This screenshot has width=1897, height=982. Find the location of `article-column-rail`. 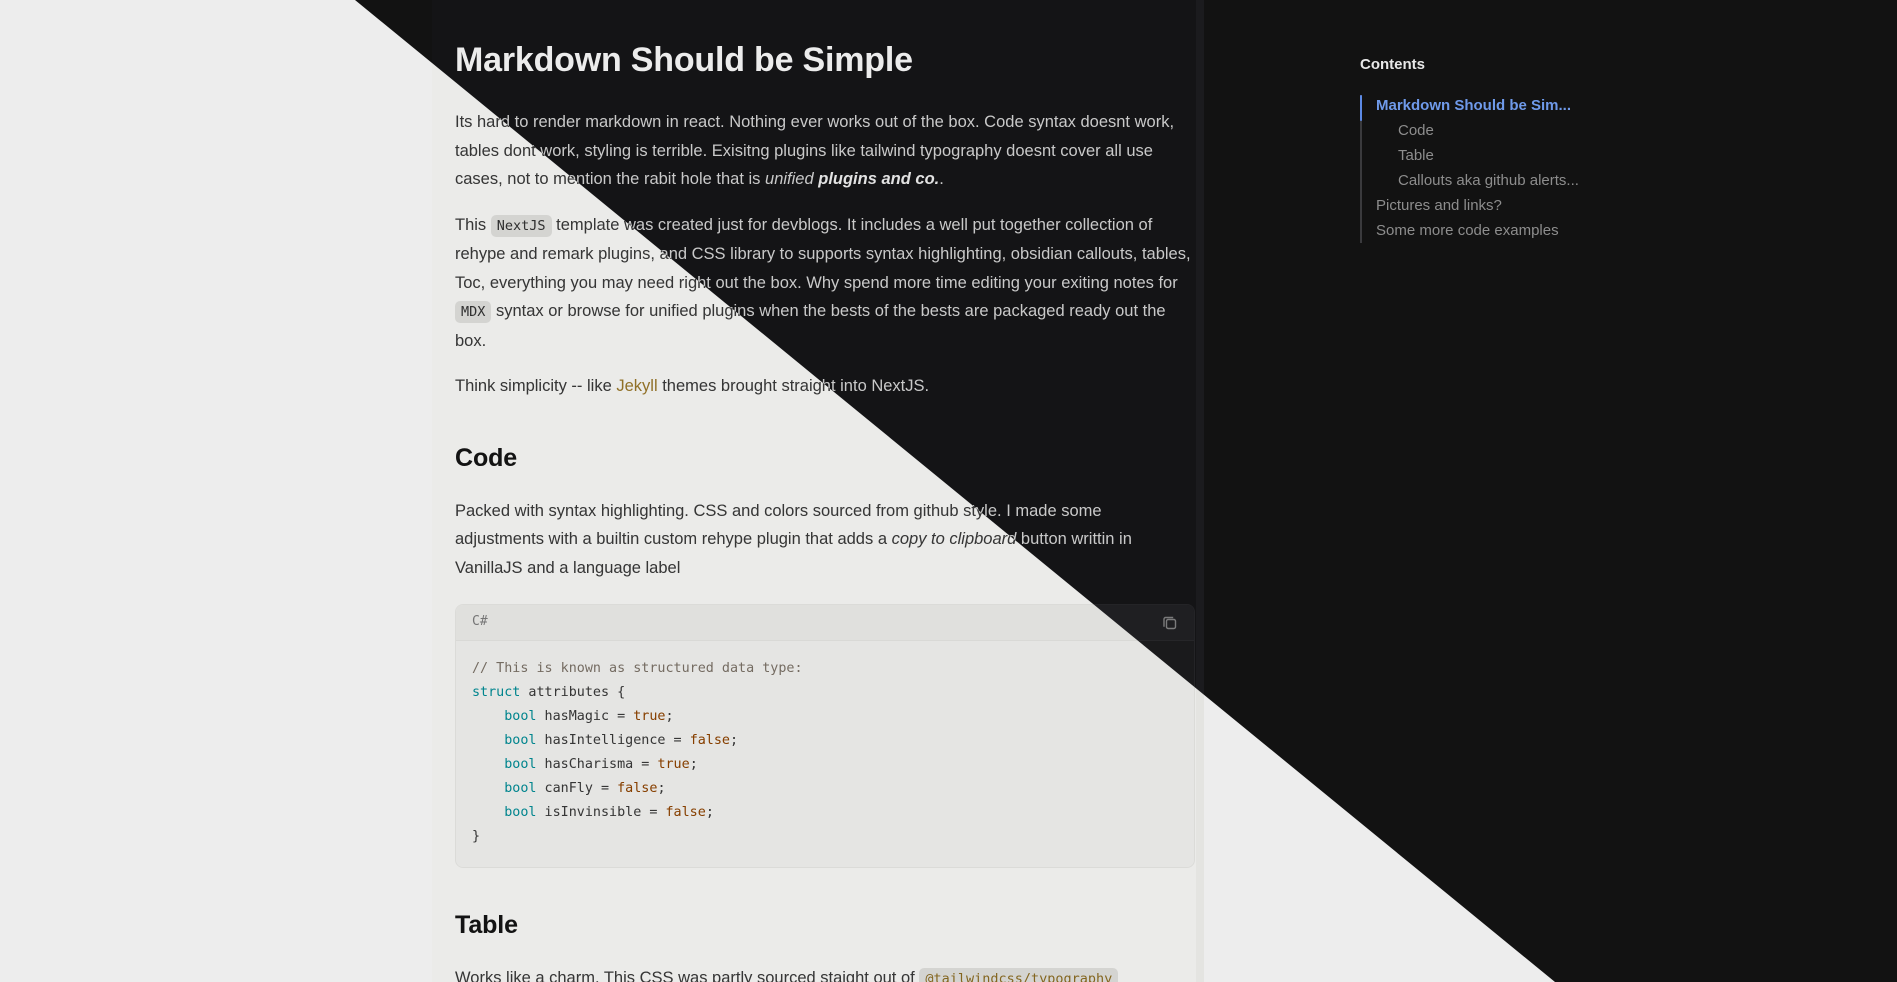

article-column-rail is located at coordinates (1200, 491).